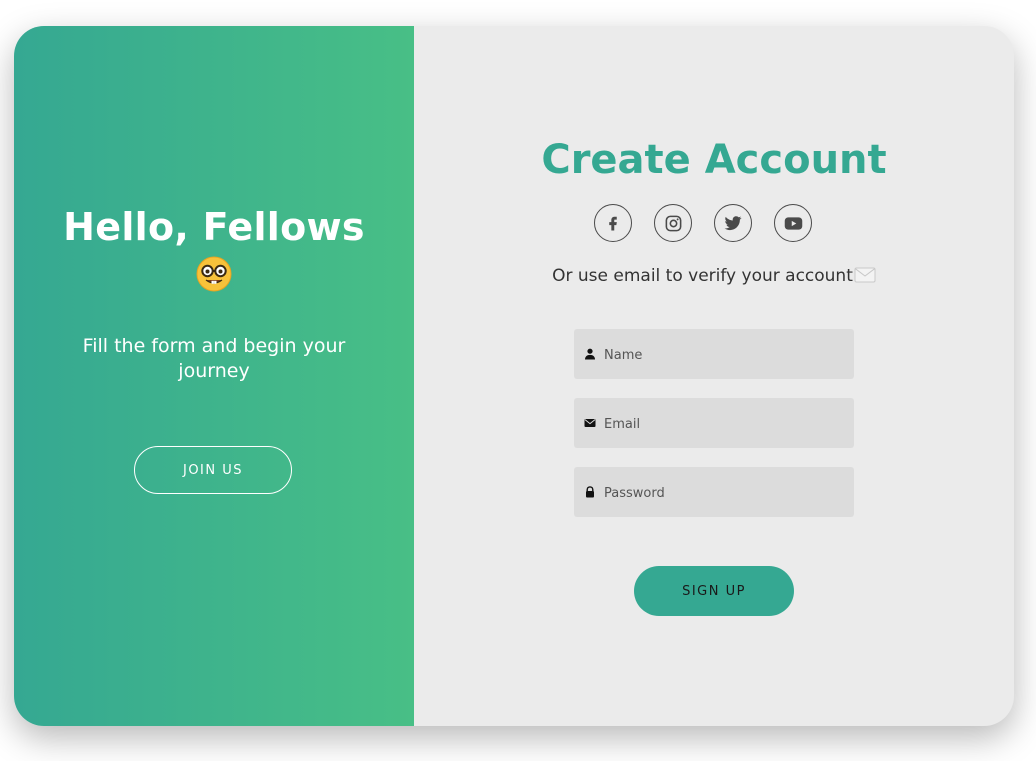 This screenshot has width=1036, height=761. What do you see at coordinates (214, 274) in the screenshot?
I see `nerd-face-icon` at bounding box center [214, 274].